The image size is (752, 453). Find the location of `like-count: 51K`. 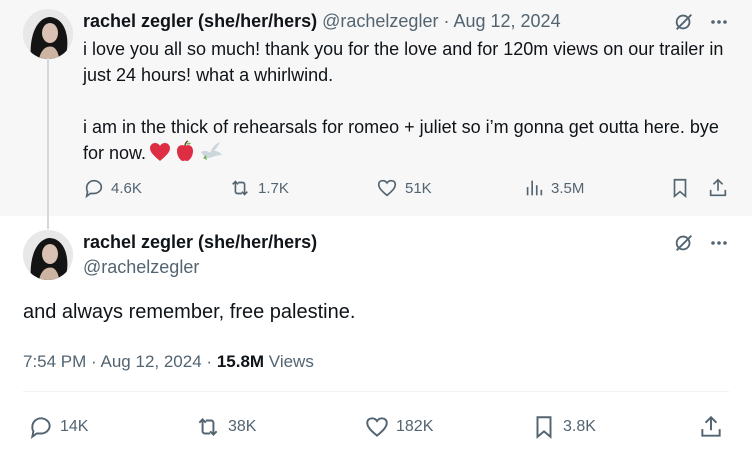

like-count: 51K is located at coordinates (418, 188).